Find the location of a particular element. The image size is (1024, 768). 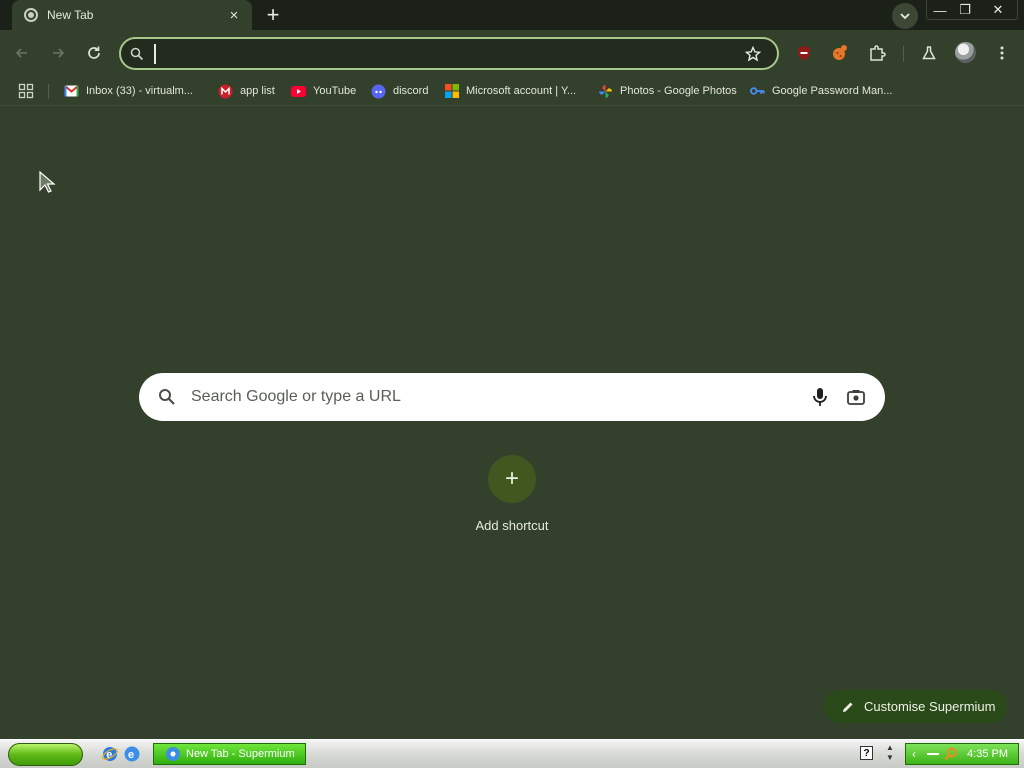

chevron-down-icon is located at coordinates (905, 16).